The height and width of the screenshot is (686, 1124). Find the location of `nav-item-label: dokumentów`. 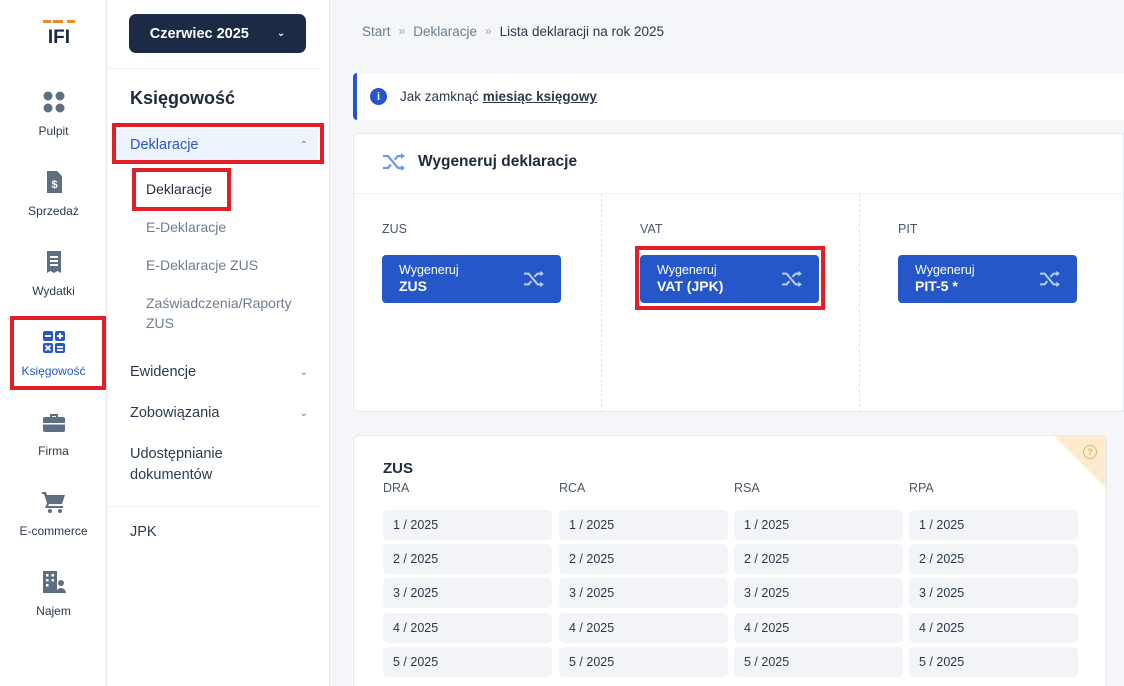

nav-item-label: dokumentów is located at coordinates (171, 475).